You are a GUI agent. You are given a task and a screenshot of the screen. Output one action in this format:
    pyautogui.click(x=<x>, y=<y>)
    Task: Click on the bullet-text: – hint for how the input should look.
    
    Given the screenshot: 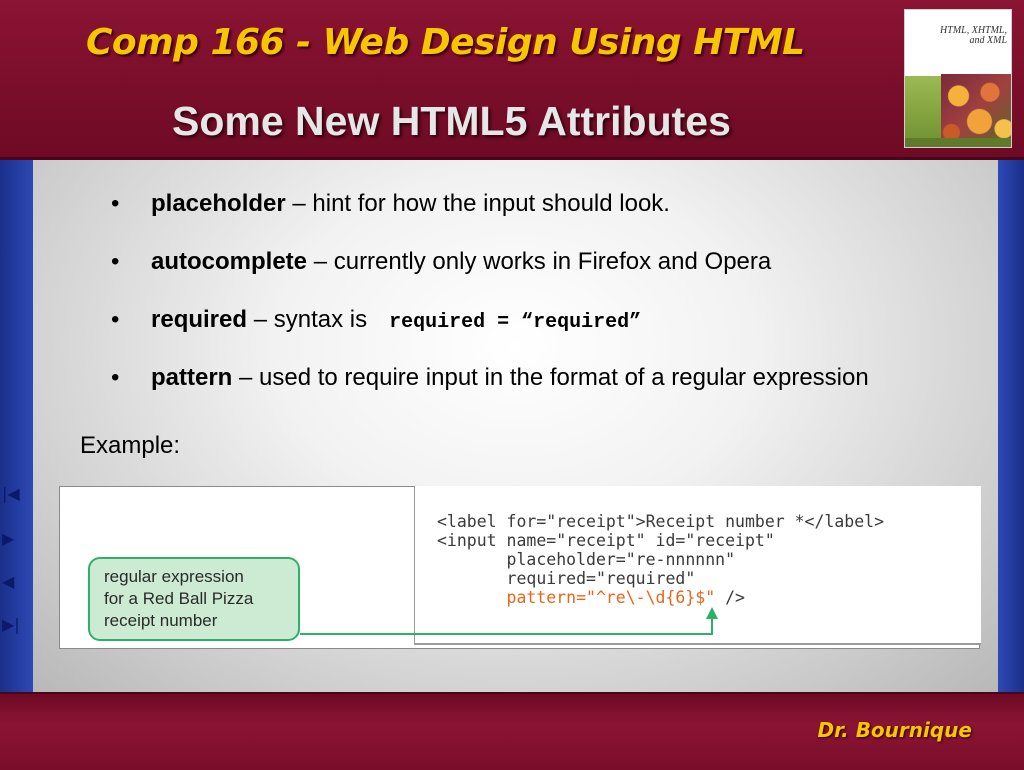 What is the action you would take?
    pyautogui.click(x=477, y=203)
    